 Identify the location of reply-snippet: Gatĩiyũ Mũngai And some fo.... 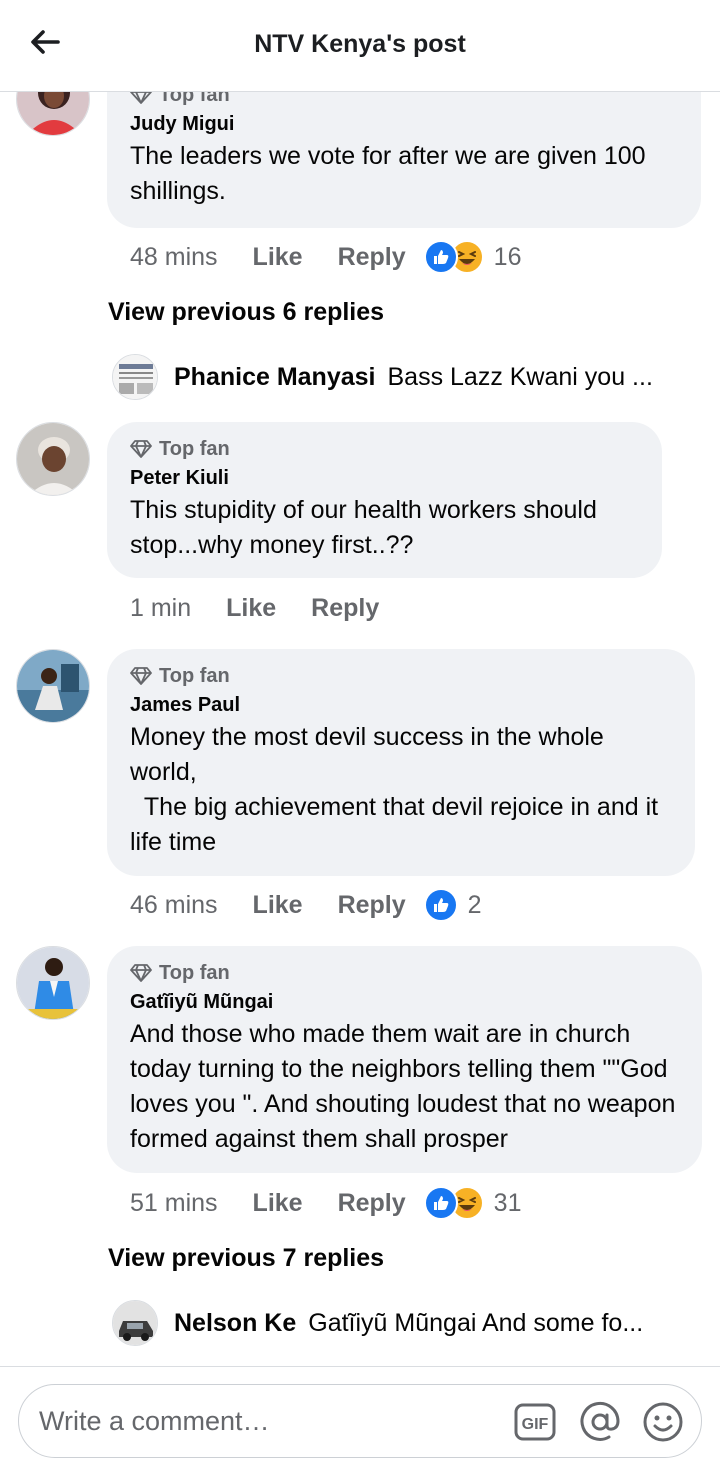
(476, 1322).